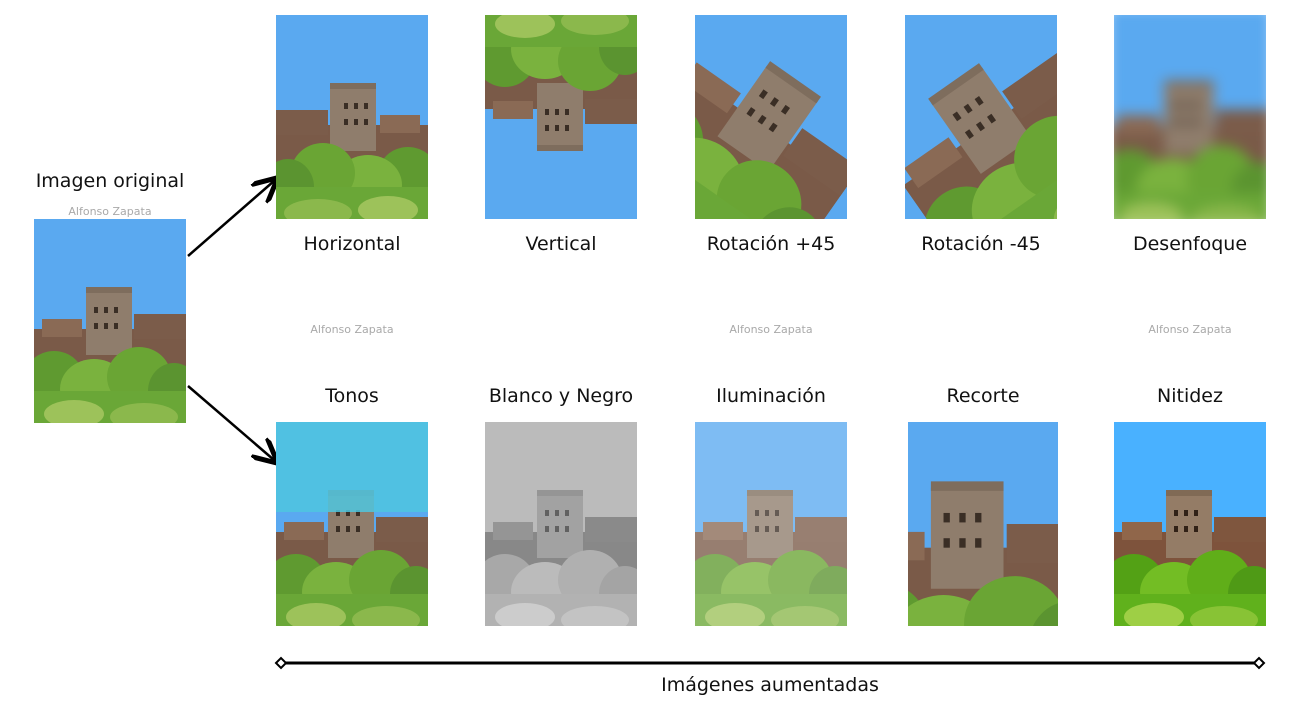 This screenshot has height=710, width=1302. I want to click on label-crop: Recorte, so click(983, 396).